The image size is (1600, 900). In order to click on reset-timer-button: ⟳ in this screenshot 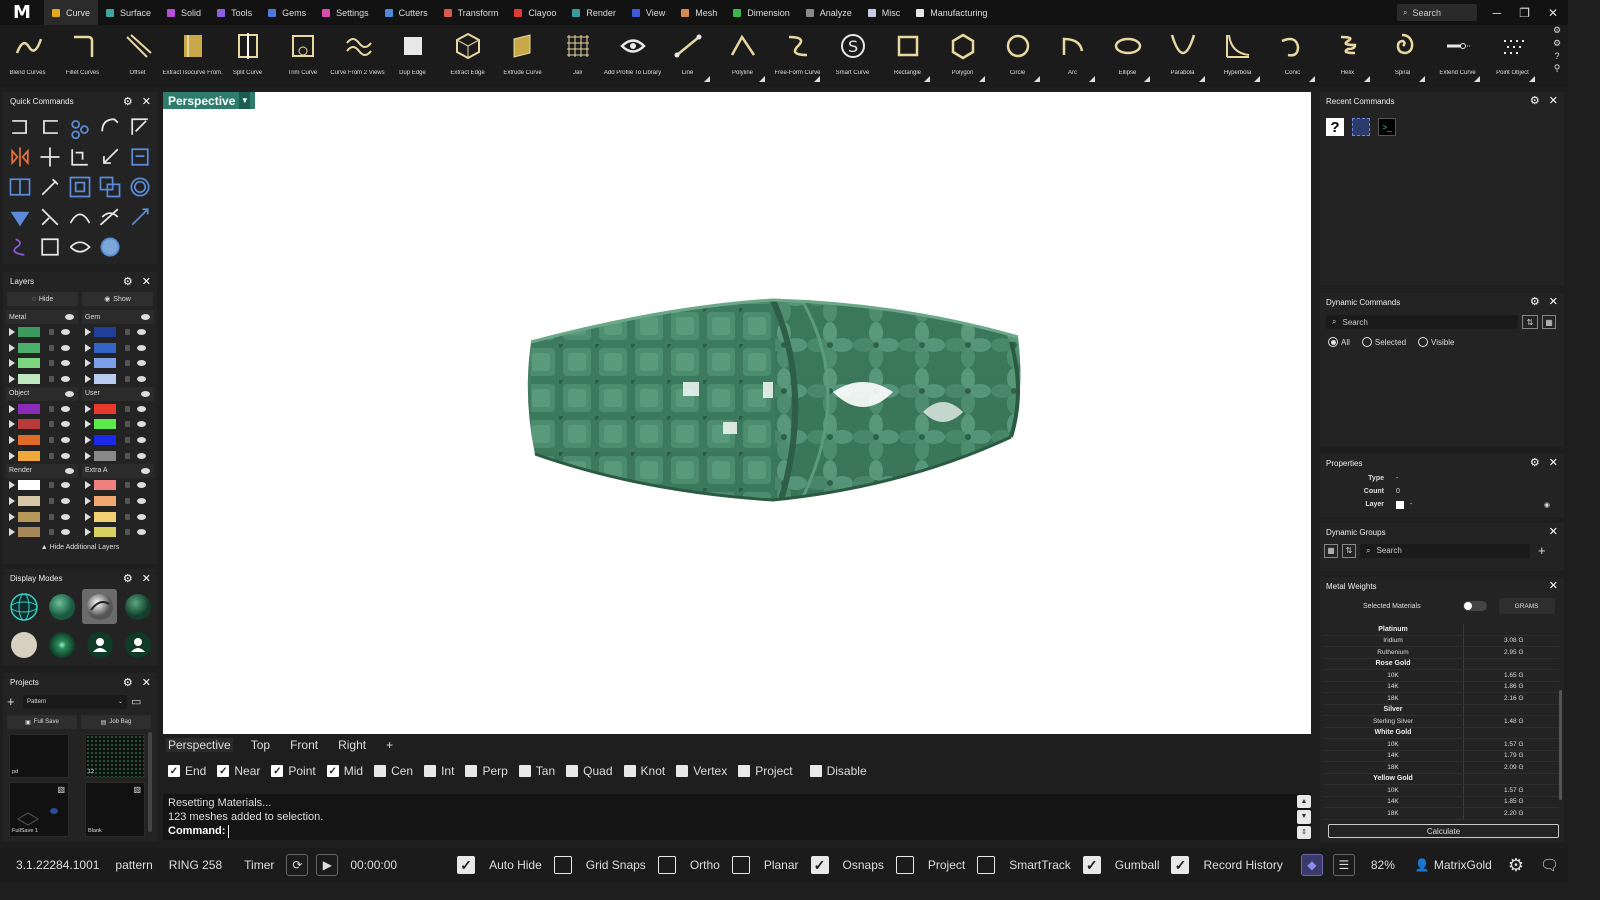, I will do `click(297, 865)`.